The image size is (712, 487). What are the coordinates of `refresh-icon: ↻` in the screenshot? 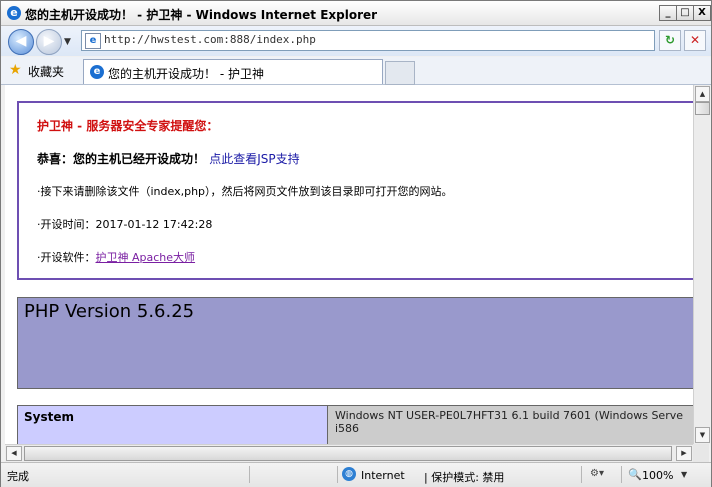 It's located at (670, 40).